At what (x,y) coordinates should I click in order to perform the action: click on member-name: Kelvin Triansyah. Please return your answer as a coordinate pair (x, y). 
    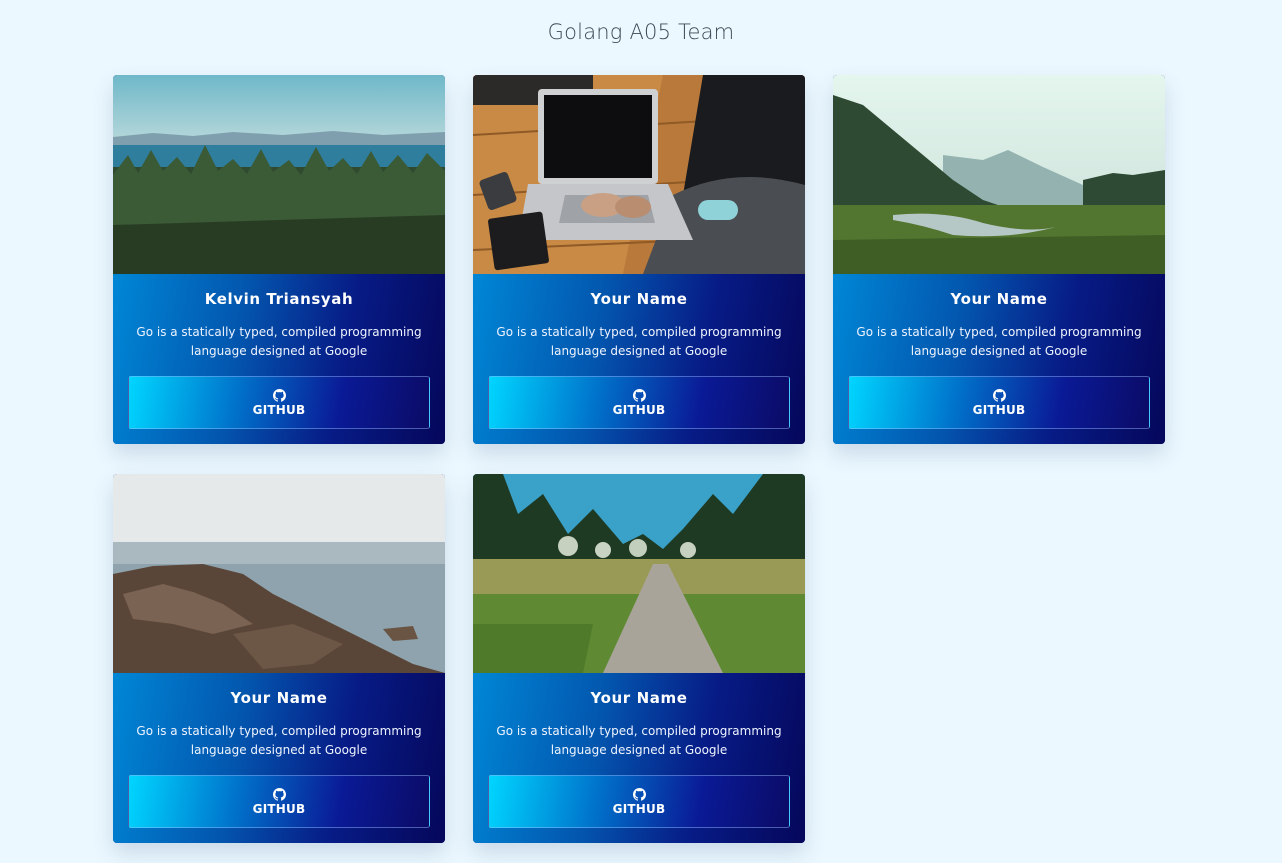
    Looking at the image, I should click on (279, 299).